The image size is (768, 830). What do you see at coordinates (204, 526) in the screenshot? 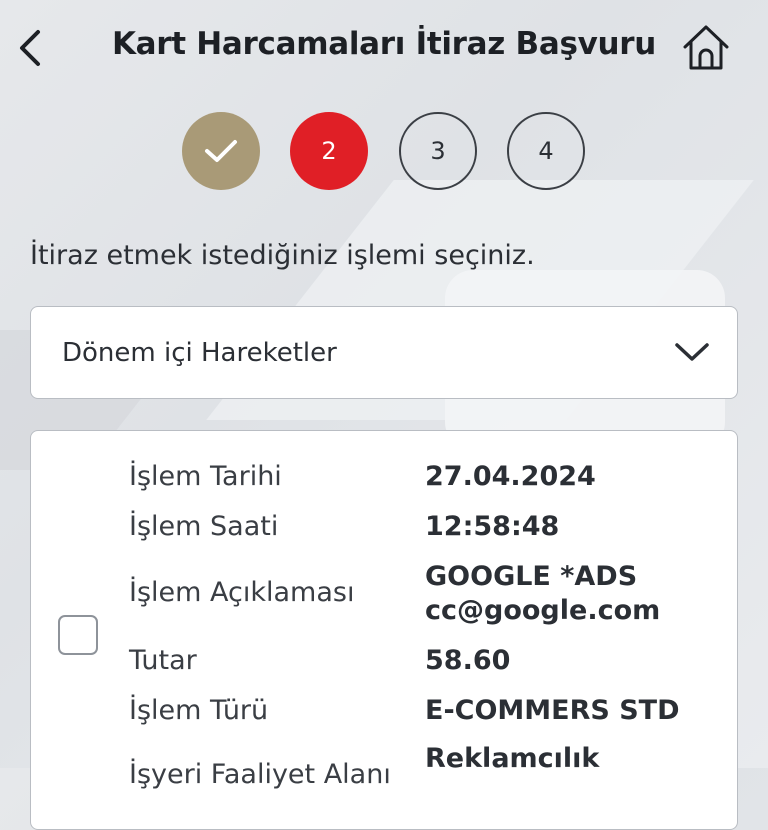
I see `transaction-time-label: İşlem Saati` at bounding box center [204, 526].